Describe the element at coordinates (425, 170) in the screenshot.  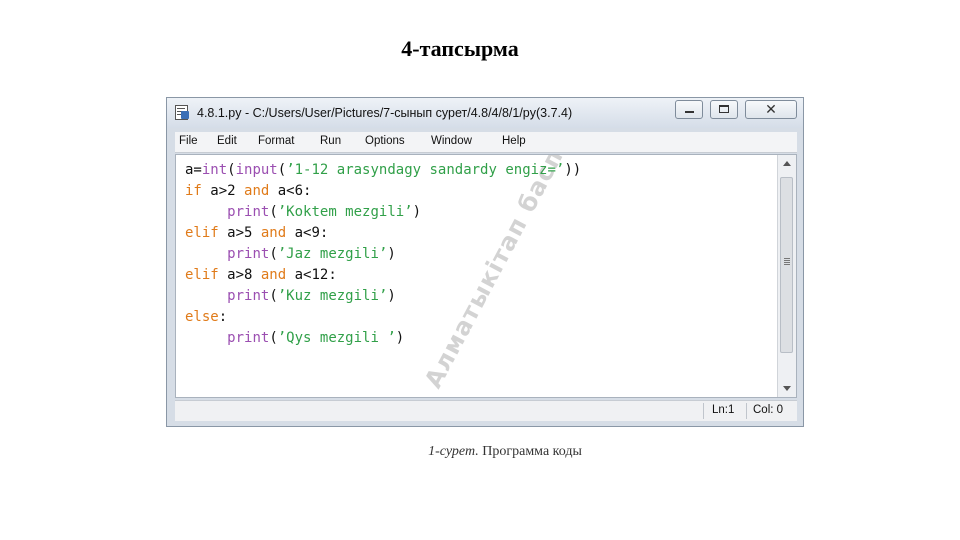
I see `code-string: ’1-12 arasyndagy sandardy engiz=’` at that location.